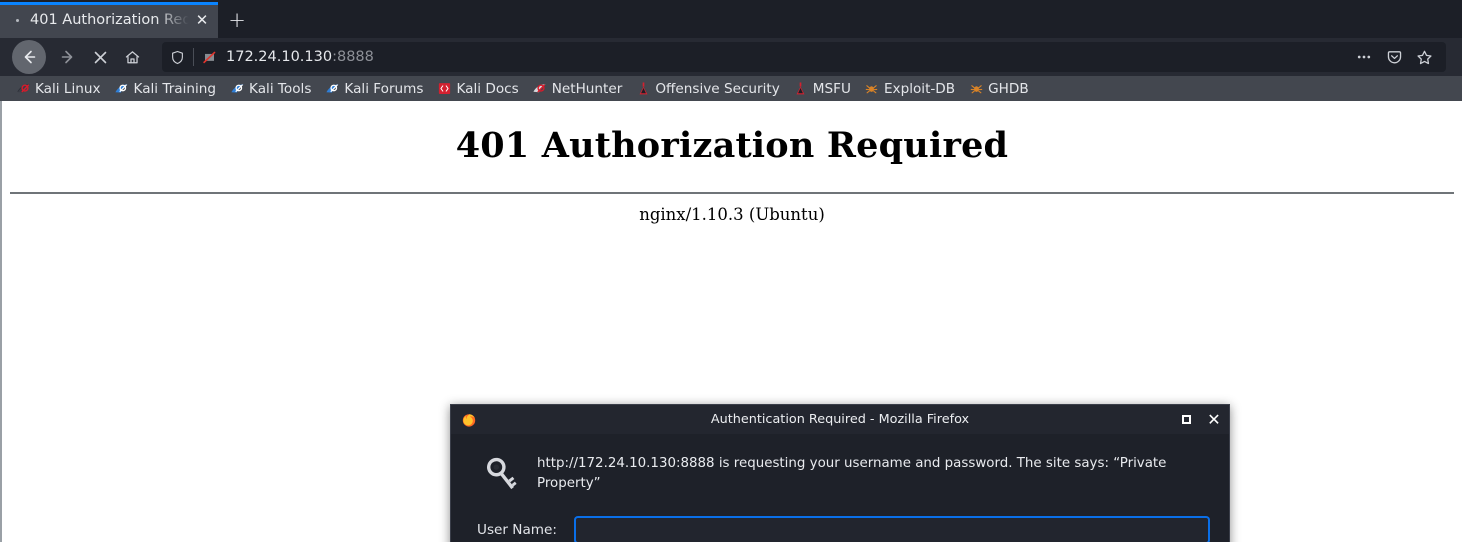  I want to click on tab-title: 401 Authorization Requi, so click(111, 20).